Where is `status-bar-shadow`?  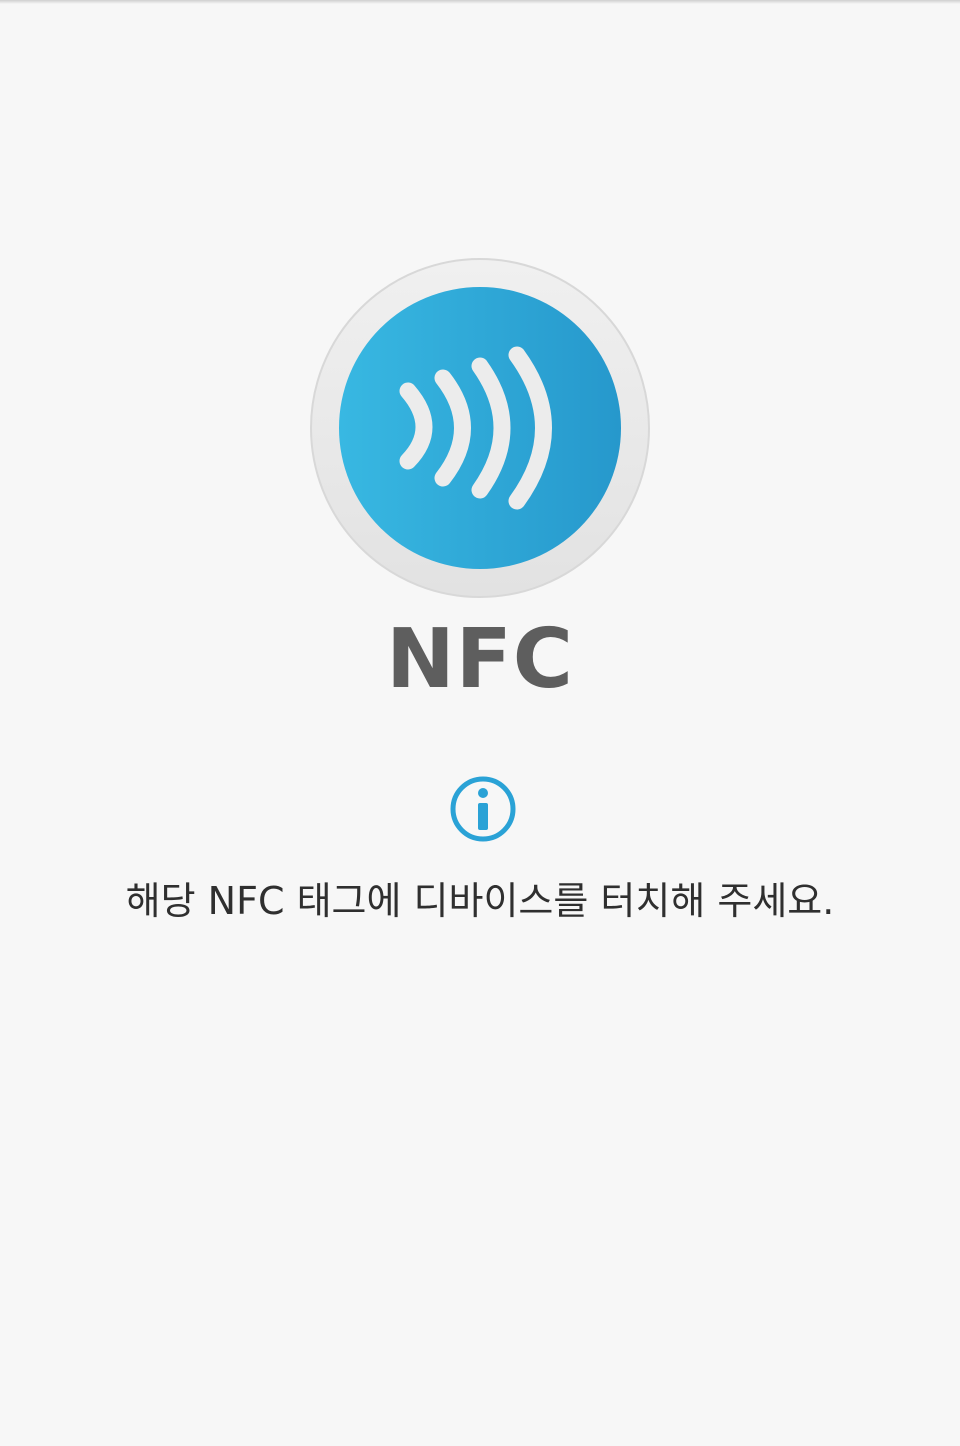 status-bar-shadow is located at coordinates (480, 2).